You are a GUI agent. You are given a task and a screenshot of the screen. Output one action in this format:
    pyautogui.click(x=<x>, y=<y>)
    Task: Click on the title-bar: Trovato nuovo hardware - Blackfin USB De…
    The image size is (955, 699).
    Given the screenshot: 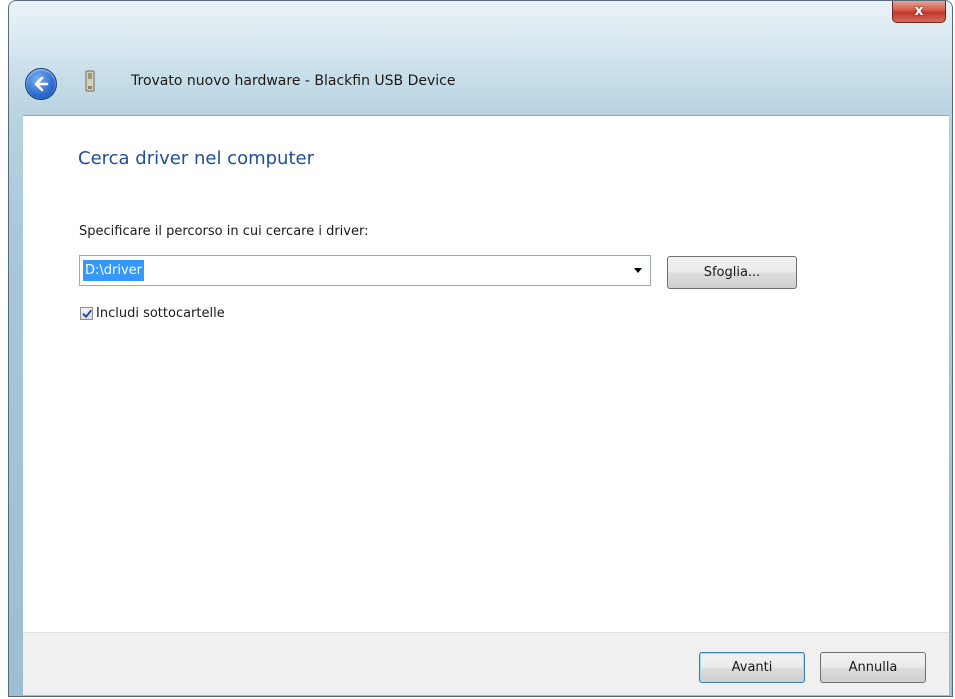 What is the action you would take?
    pyautogui.click(x=480, y=86)
    